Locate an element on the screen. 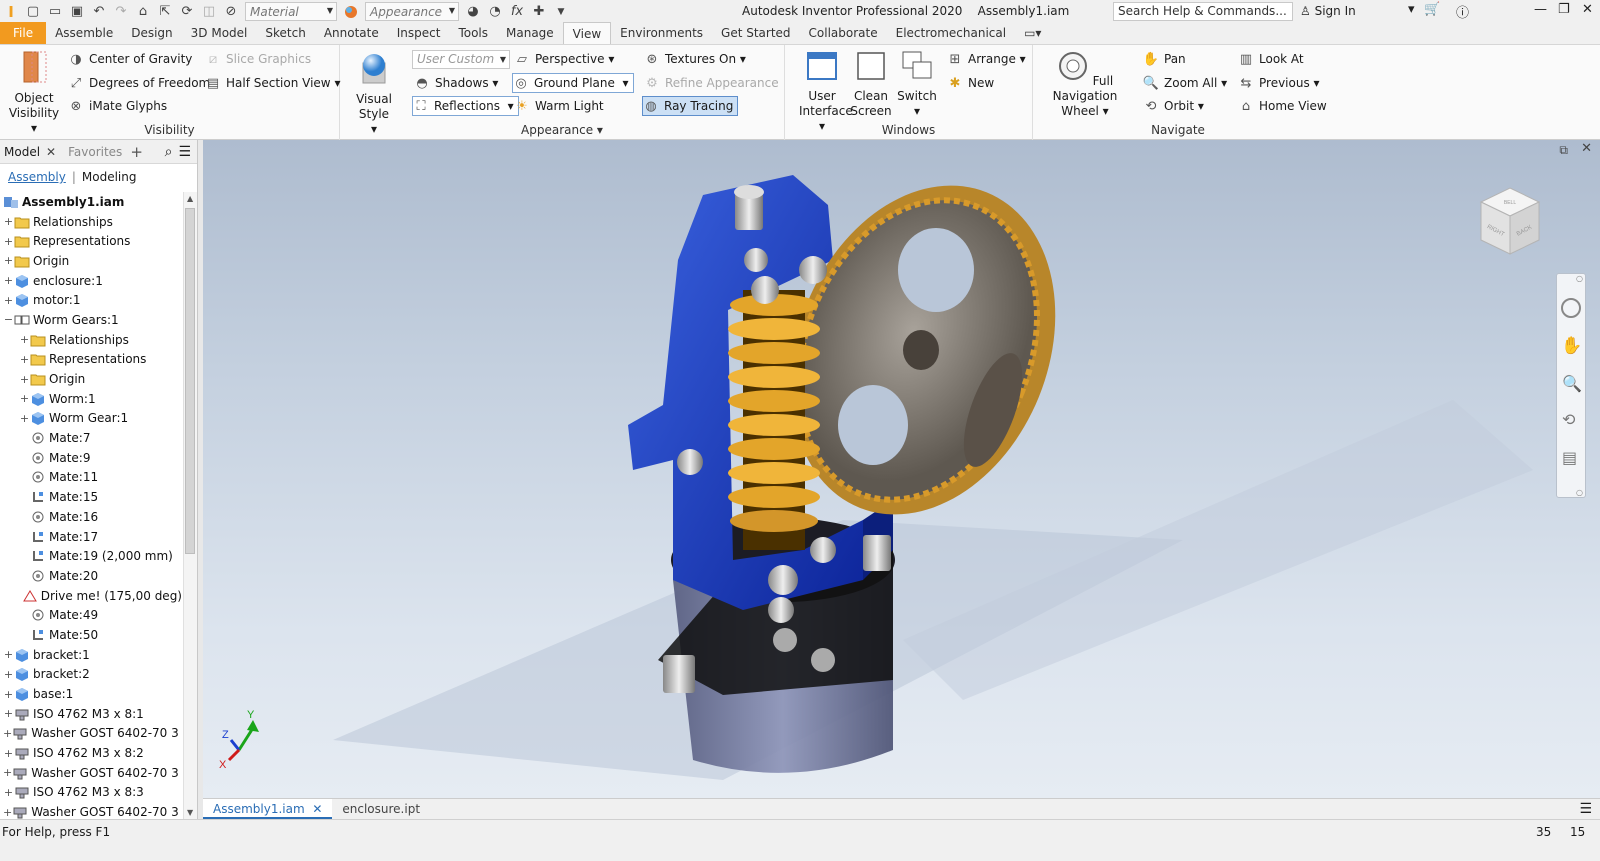 The width and height of the screenshot is (1600, 861). tree-node: Mate:11 is located at coordinates (91, 478).